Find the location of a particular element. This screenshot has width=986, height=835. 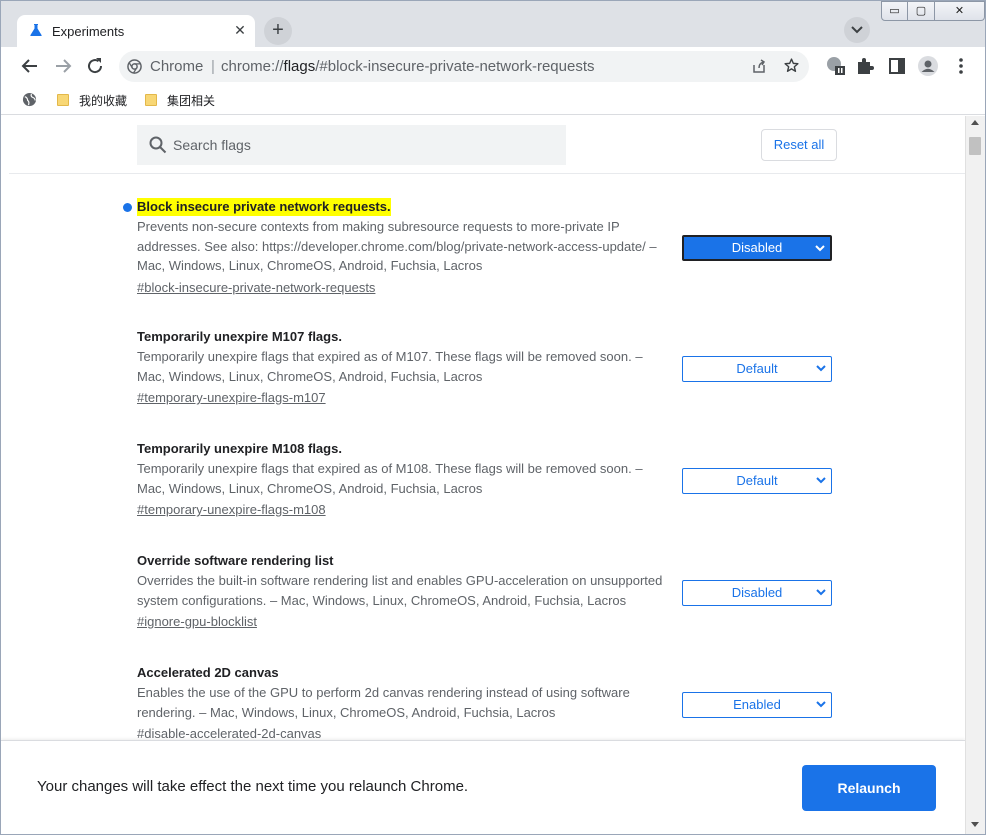

bookmark-label: 集团相关 is located at coordinates (191, 100).